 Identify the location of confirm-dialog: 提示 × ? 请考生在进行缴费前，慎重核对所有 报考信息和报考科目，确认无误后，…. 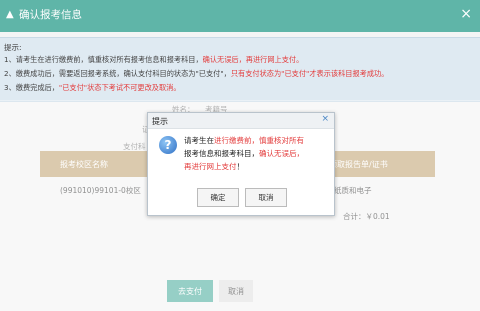
(241, 164).